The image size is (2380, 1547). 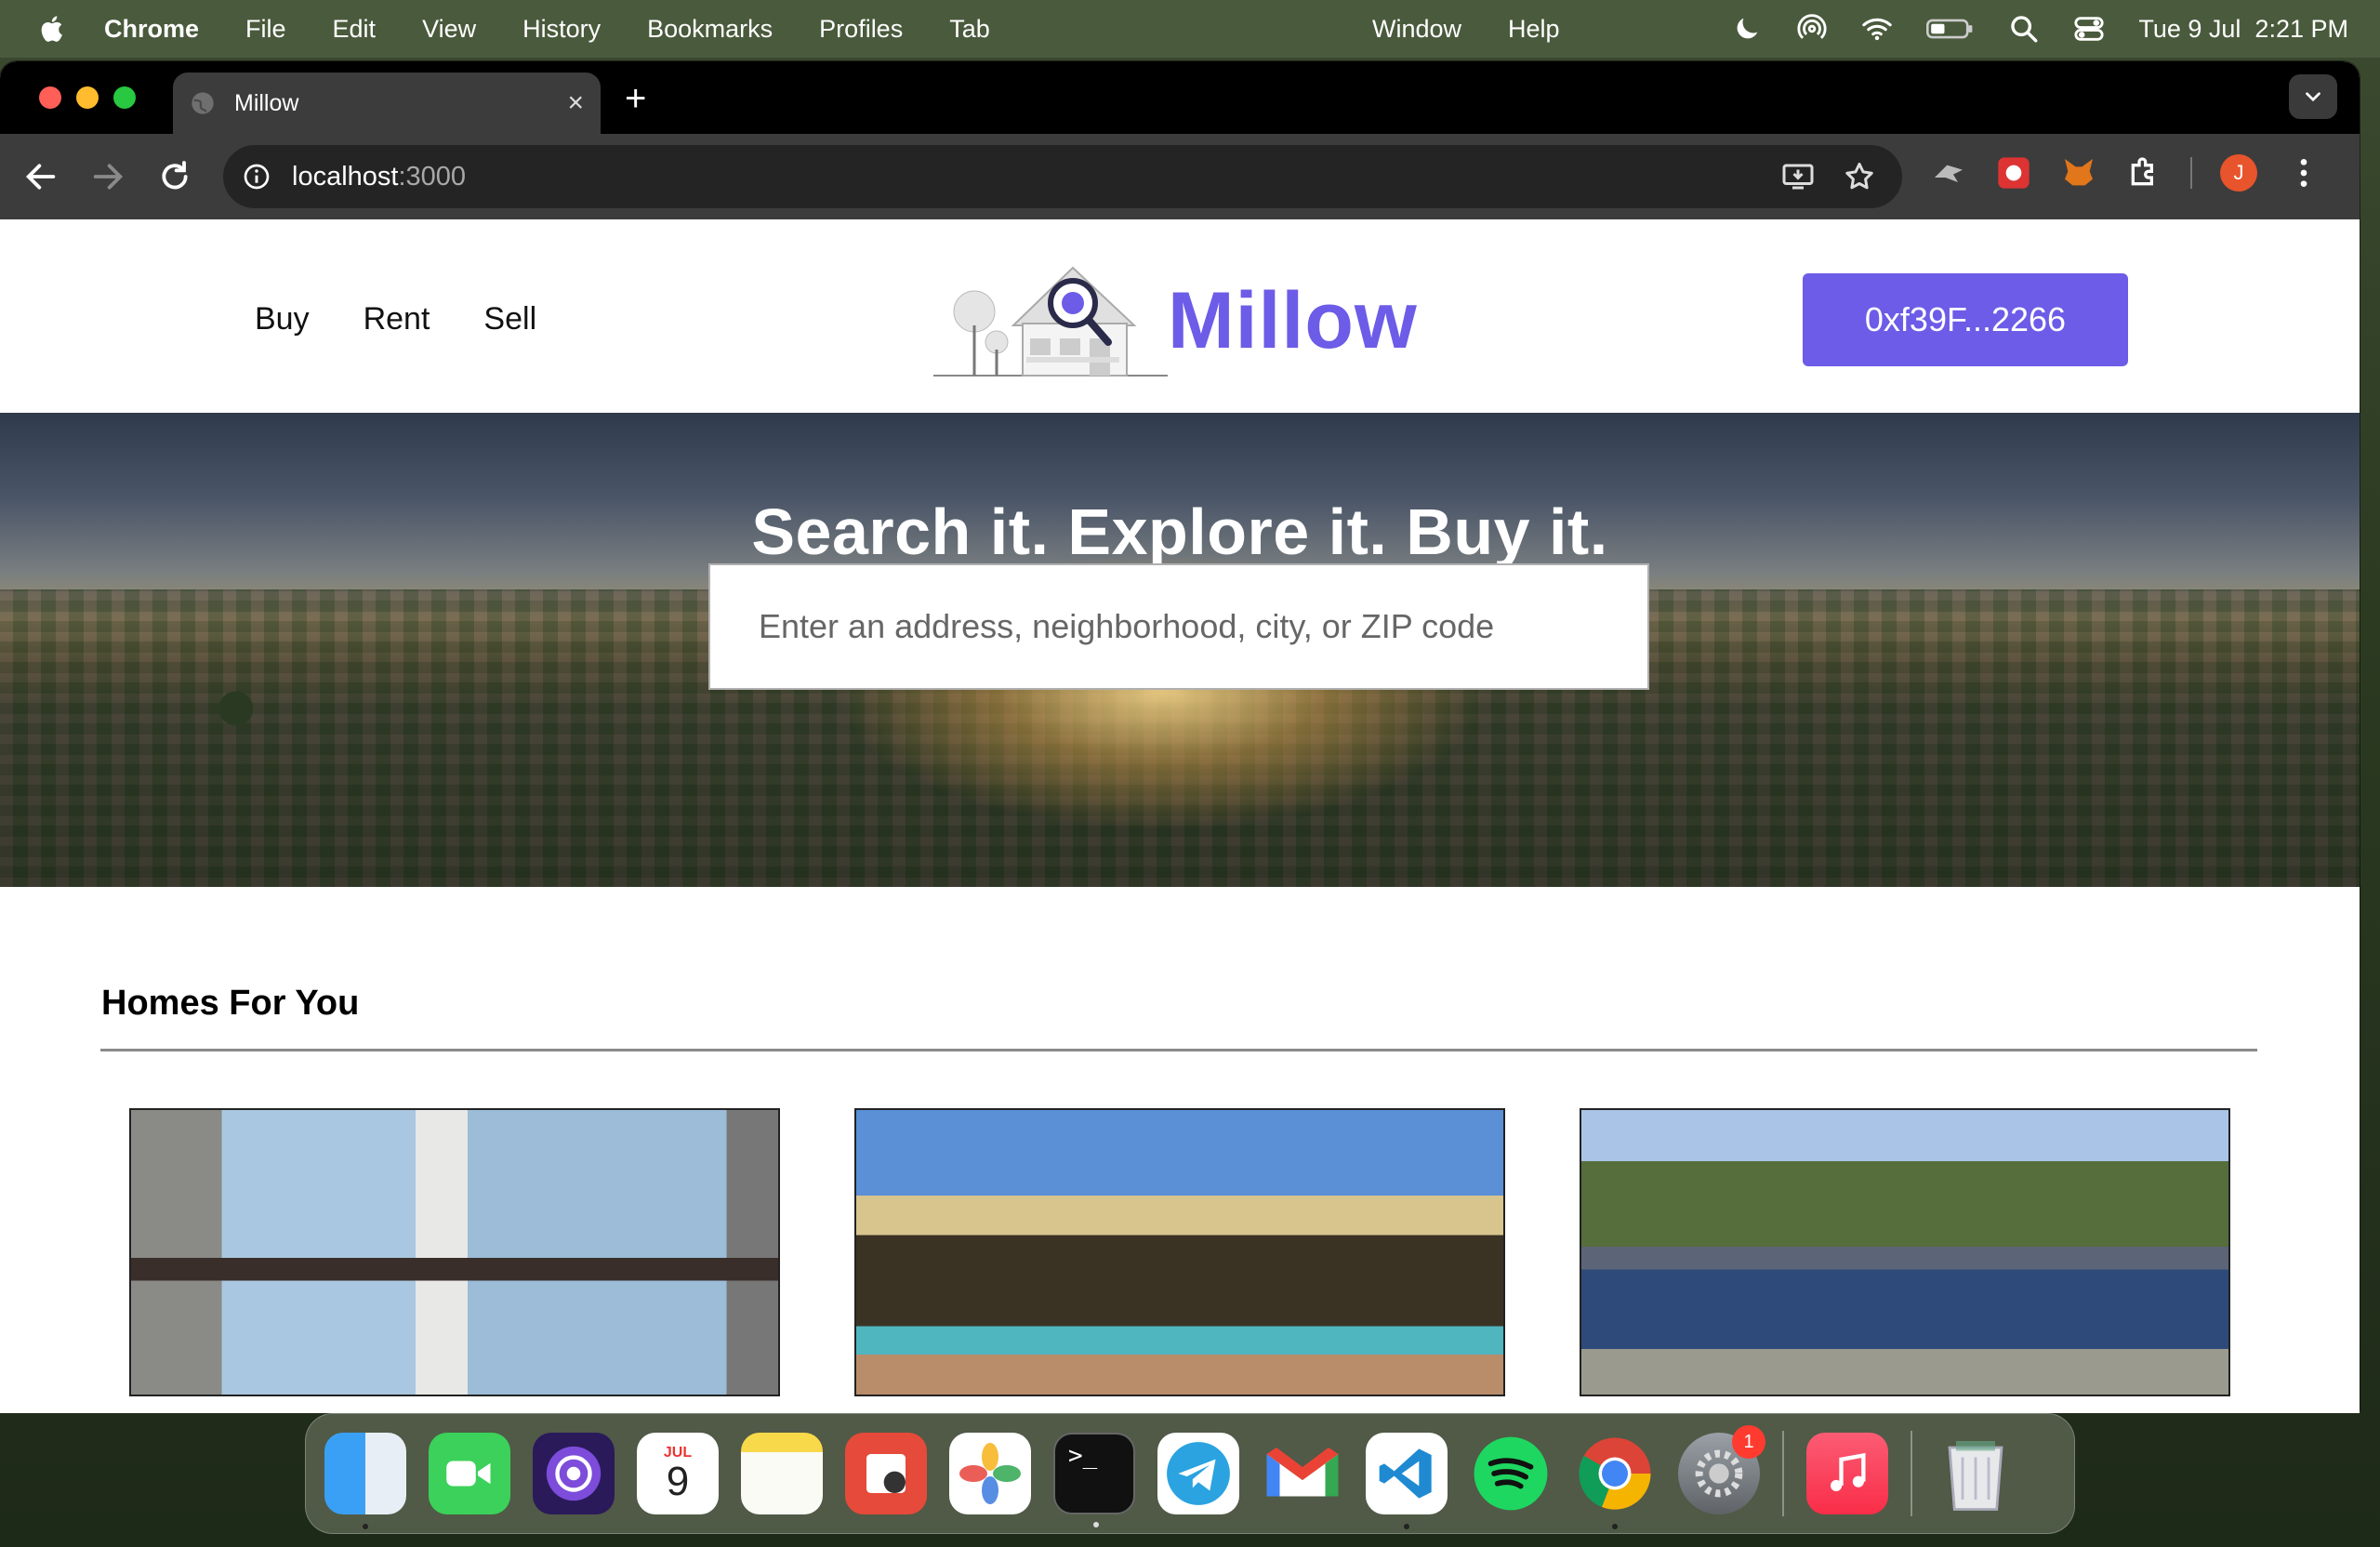 What do you see at coordinates (710, 29) in the screenshot?
I see `menu-bookmarks: Bookmarks` at bounding box center [710, 29].